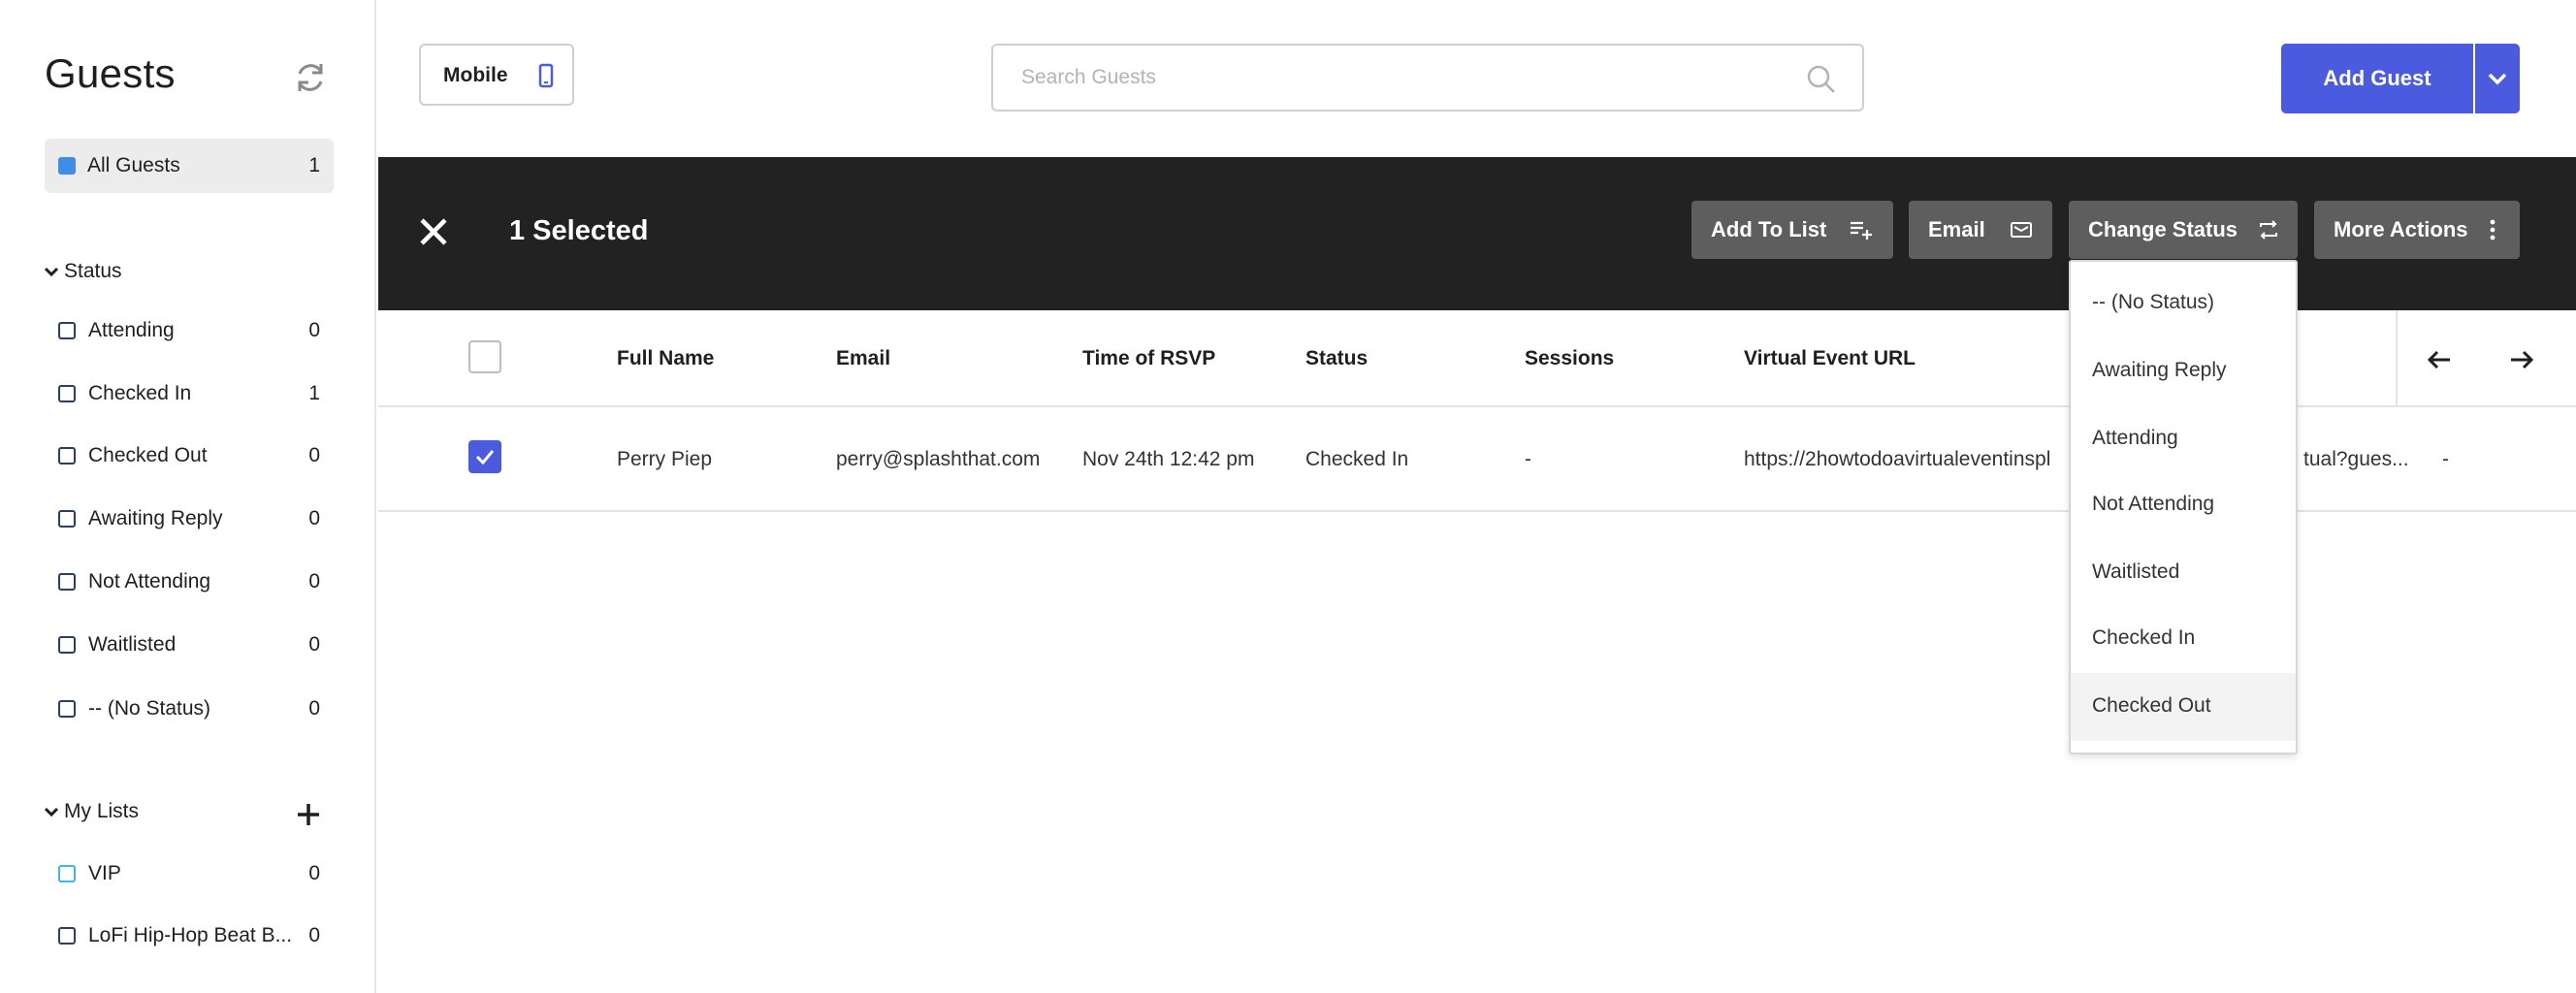  What do you see at coordinates (938, 459) in the screenshot?
I see `cell-email: perry@splashthat.com` at bounding box center [938, 459].